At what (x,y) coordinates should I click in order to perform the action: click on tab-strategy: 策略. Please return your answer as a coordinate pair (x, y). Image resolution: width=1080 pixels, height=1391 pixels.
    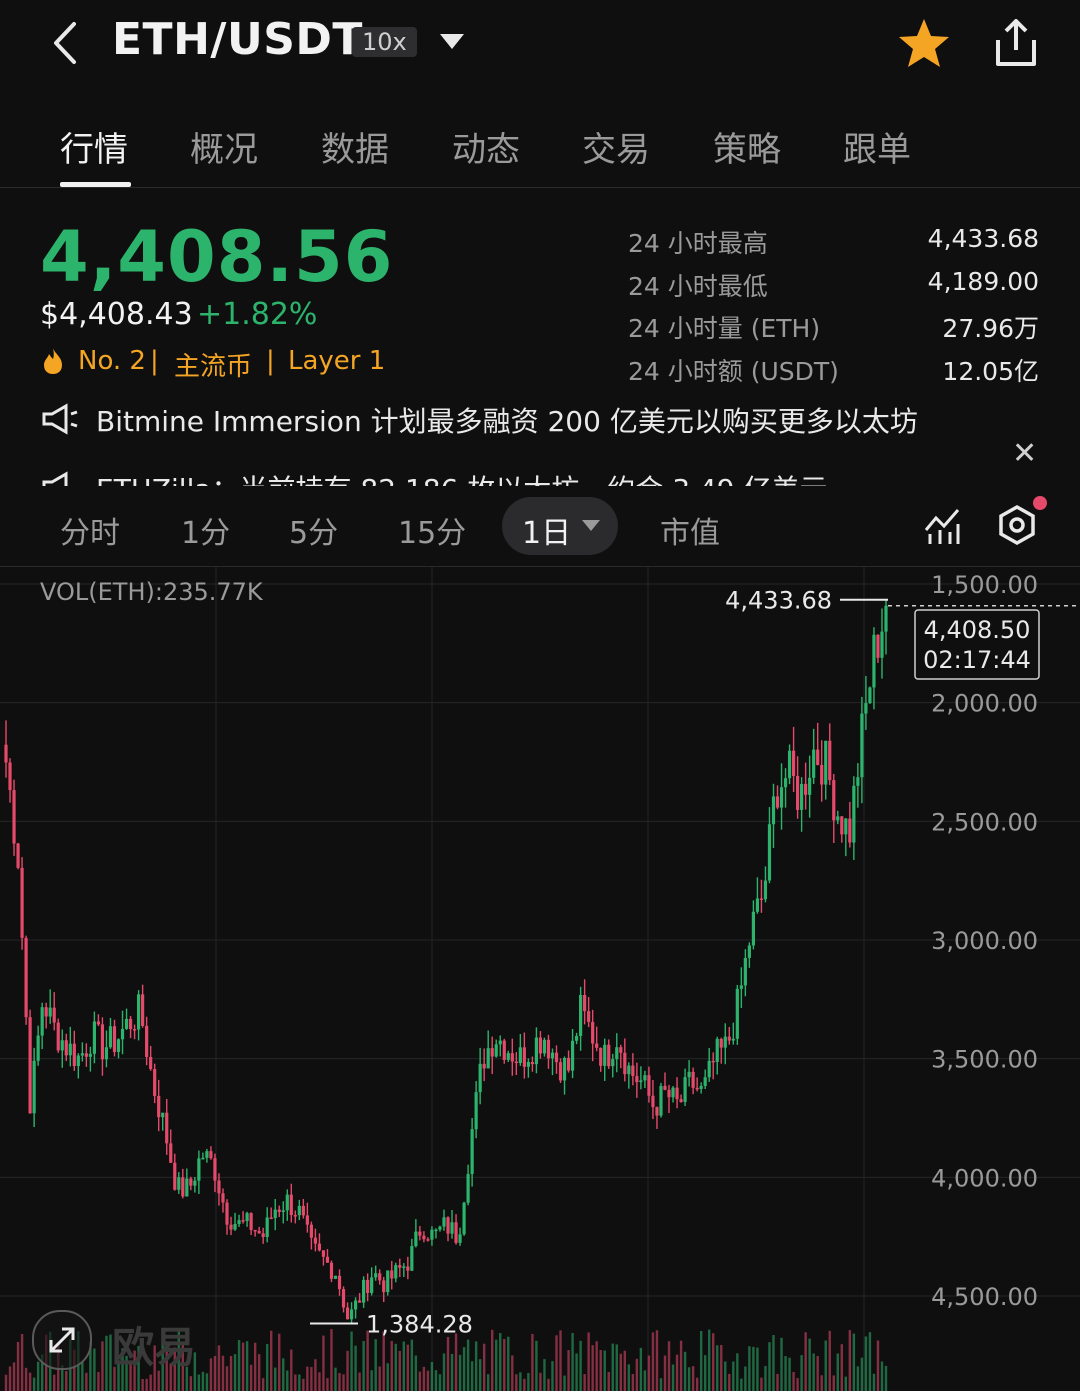
    Looking at the image, I should click on (747, 146).